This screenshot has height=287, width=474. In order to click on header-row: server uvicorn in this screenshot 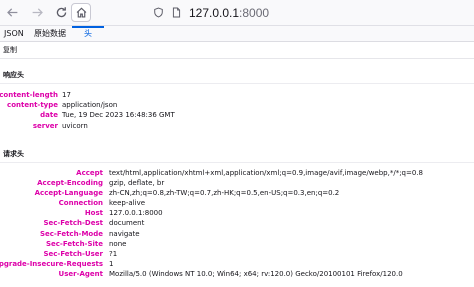, I will do `click(237, 126)`.